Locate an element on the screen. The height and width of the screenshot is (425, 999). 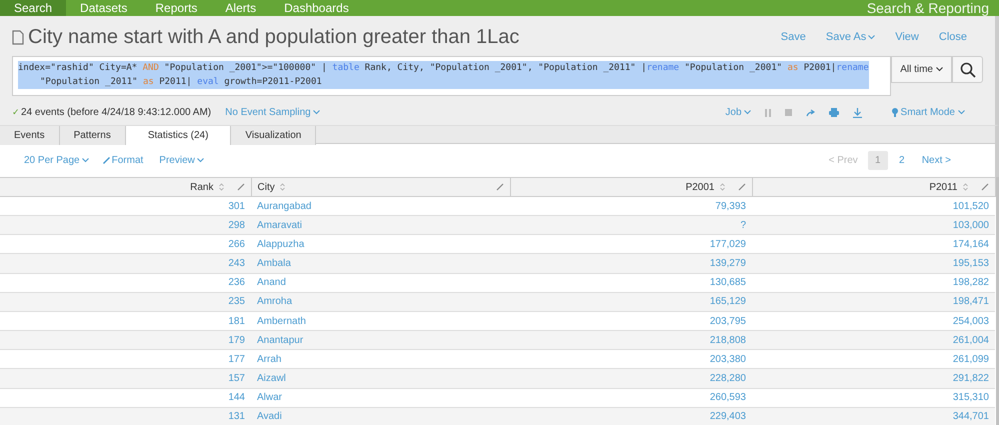
table-cell: 131 is located at coordinates (125, 416).